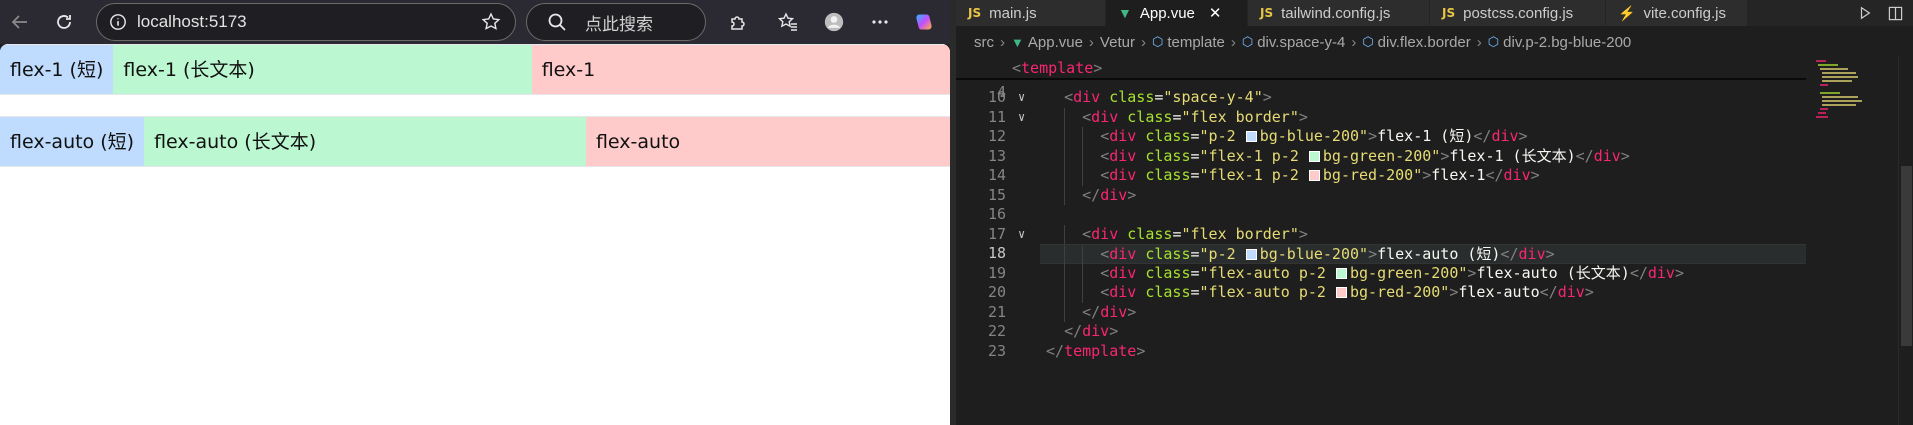 Image resolution: width=1913 pixels, height=425 pixels. Describe the element at coordinates (1423, 98) in the screenshot. I see `code-line-content: <div class="space-y-4">` at that location.